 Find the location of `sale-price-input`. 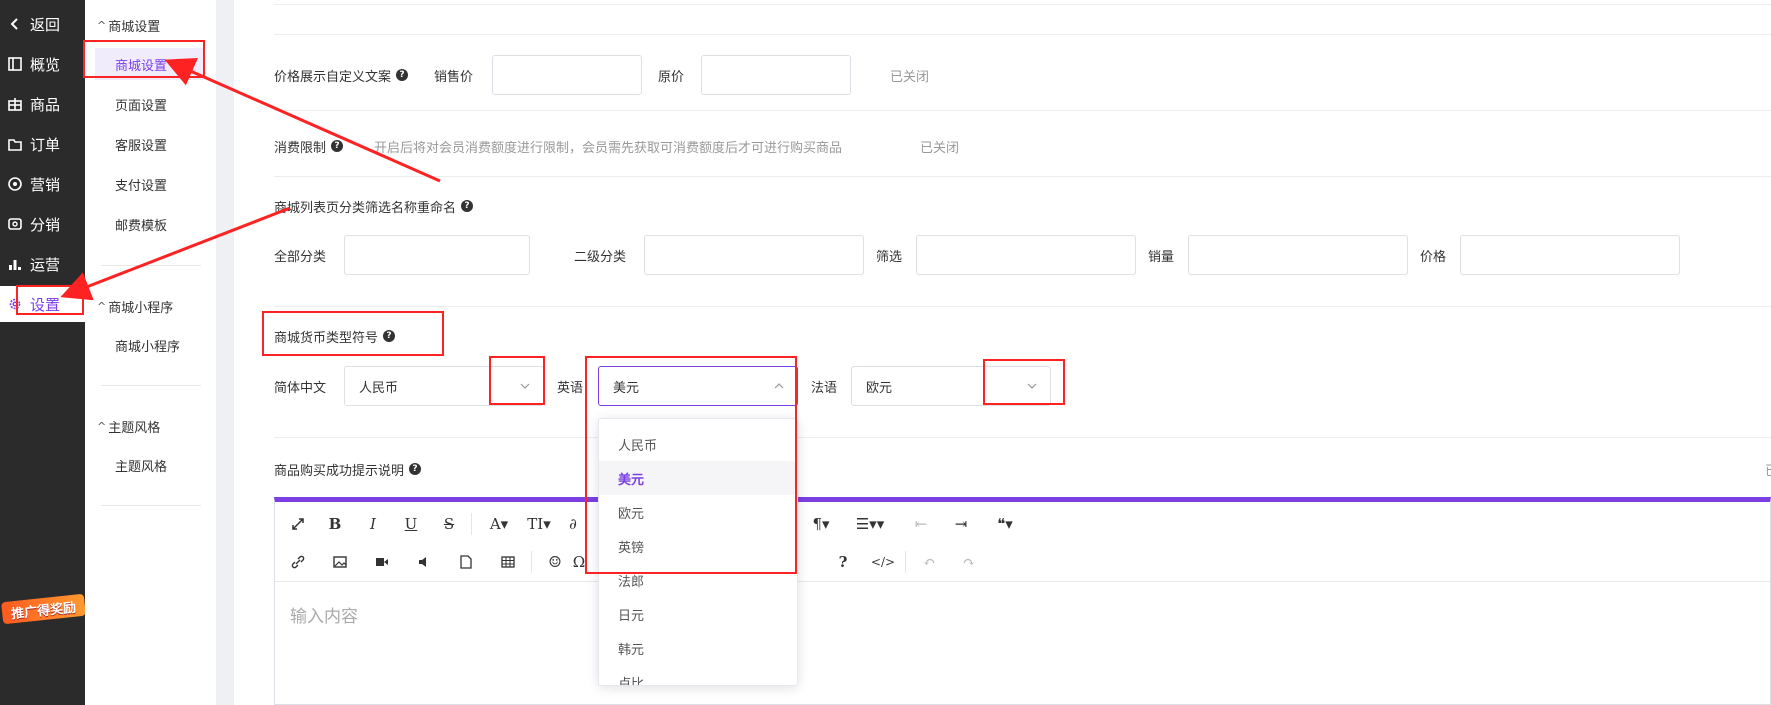

sale-price-input is located at coordinates (567, 75).